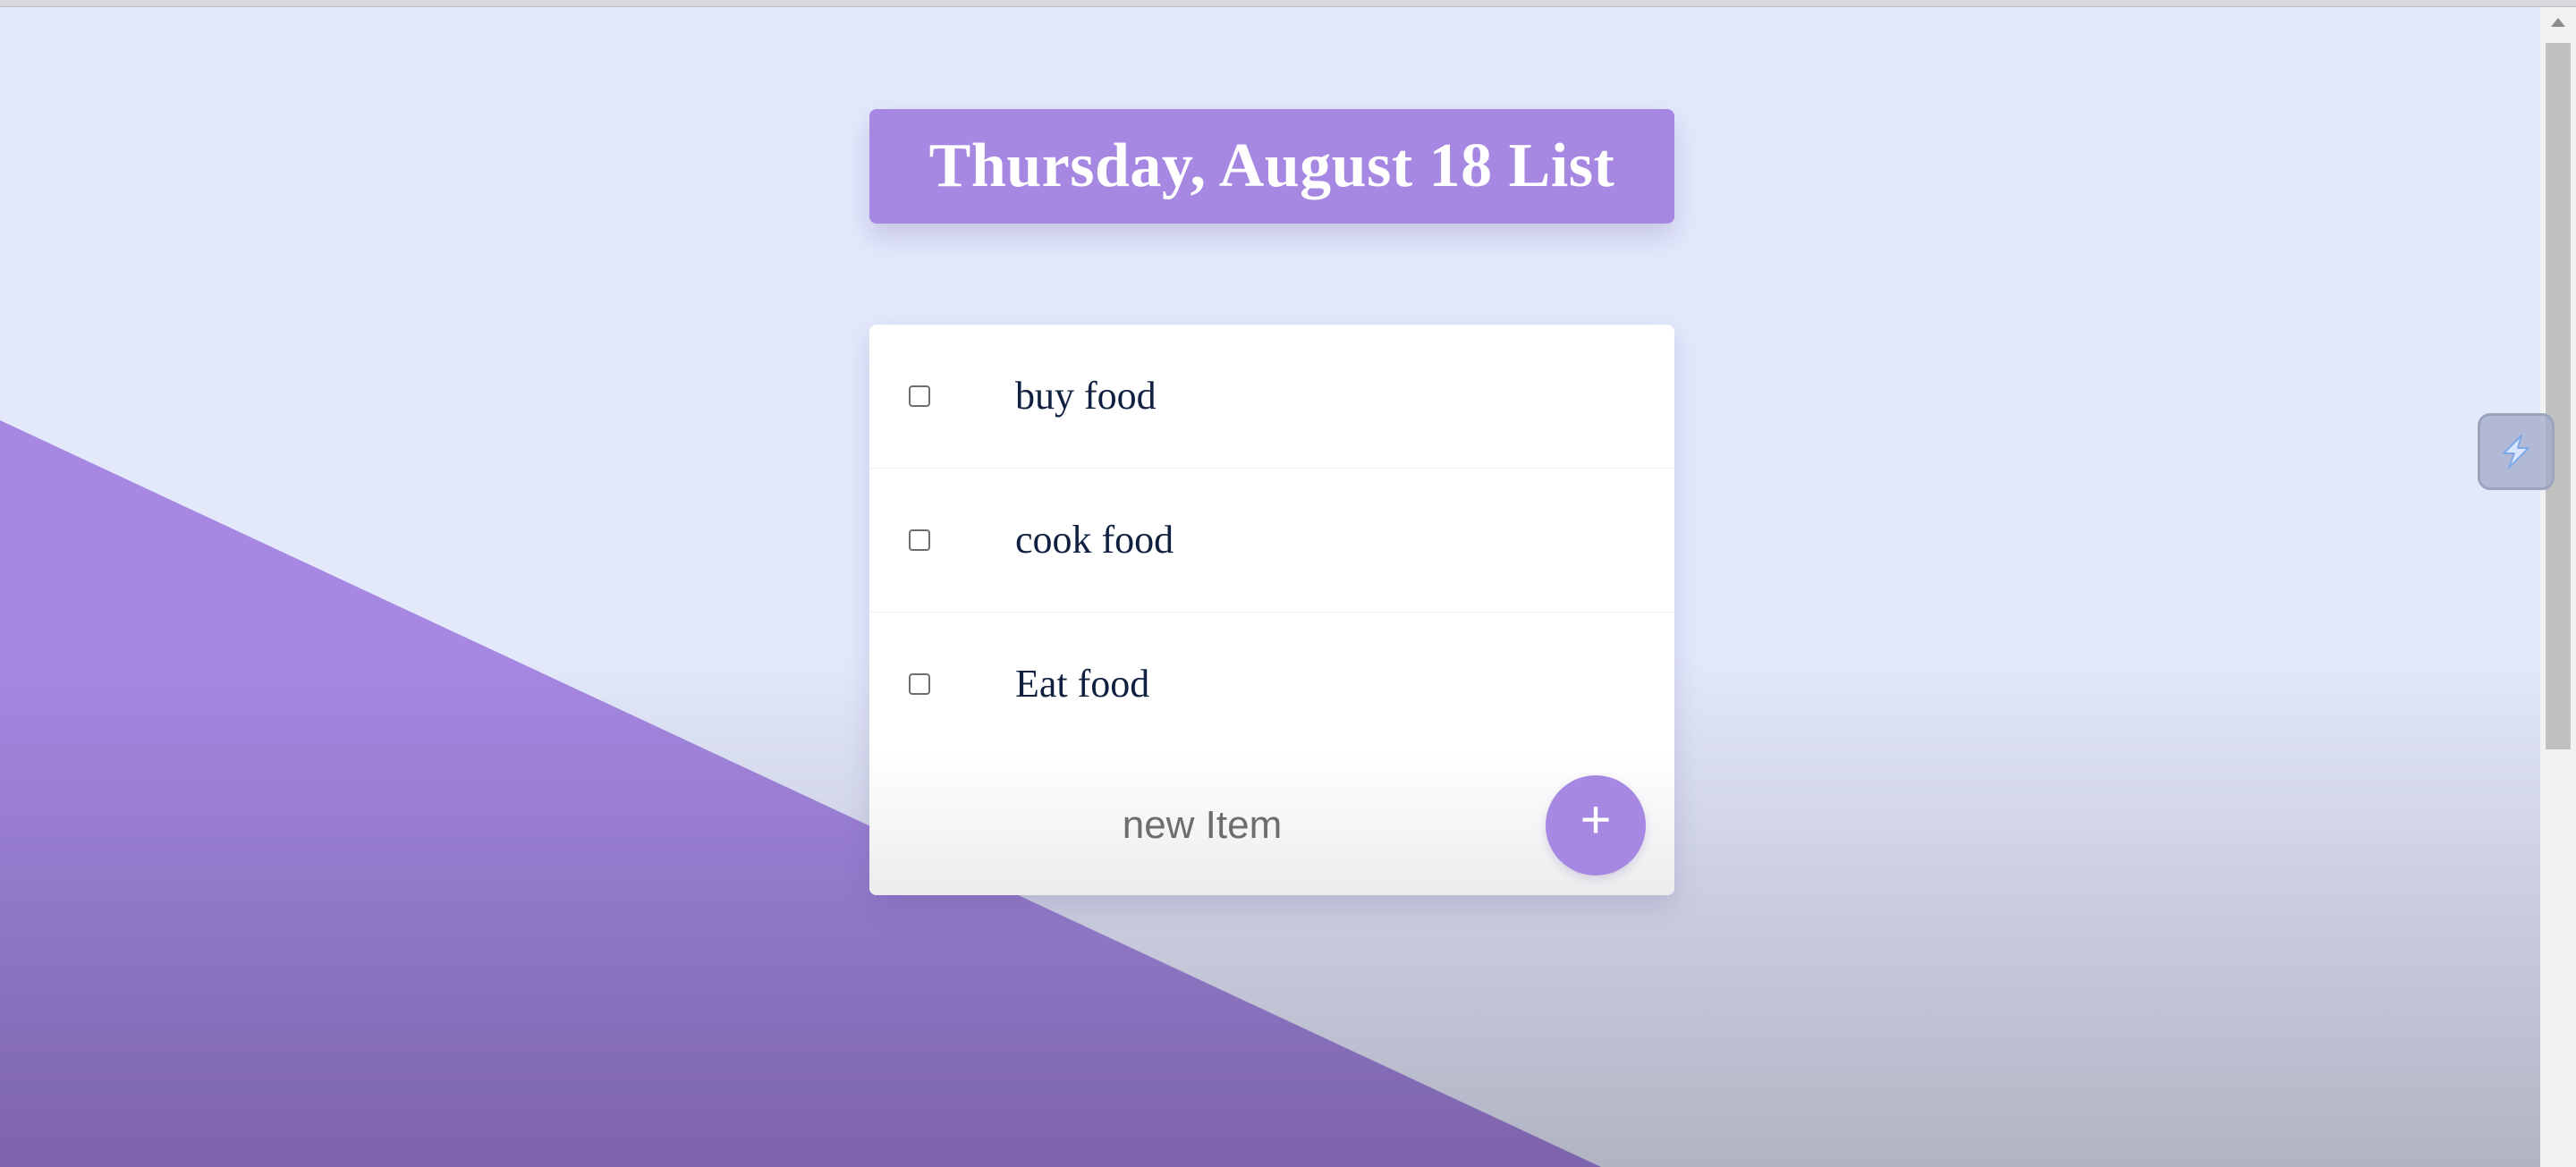 This screenshot has width=2576, height=1167. What do you see at coordinates (1288, 3) in the screenshot?
I see `browser-top-edge` at bounding box center [1288, 3].